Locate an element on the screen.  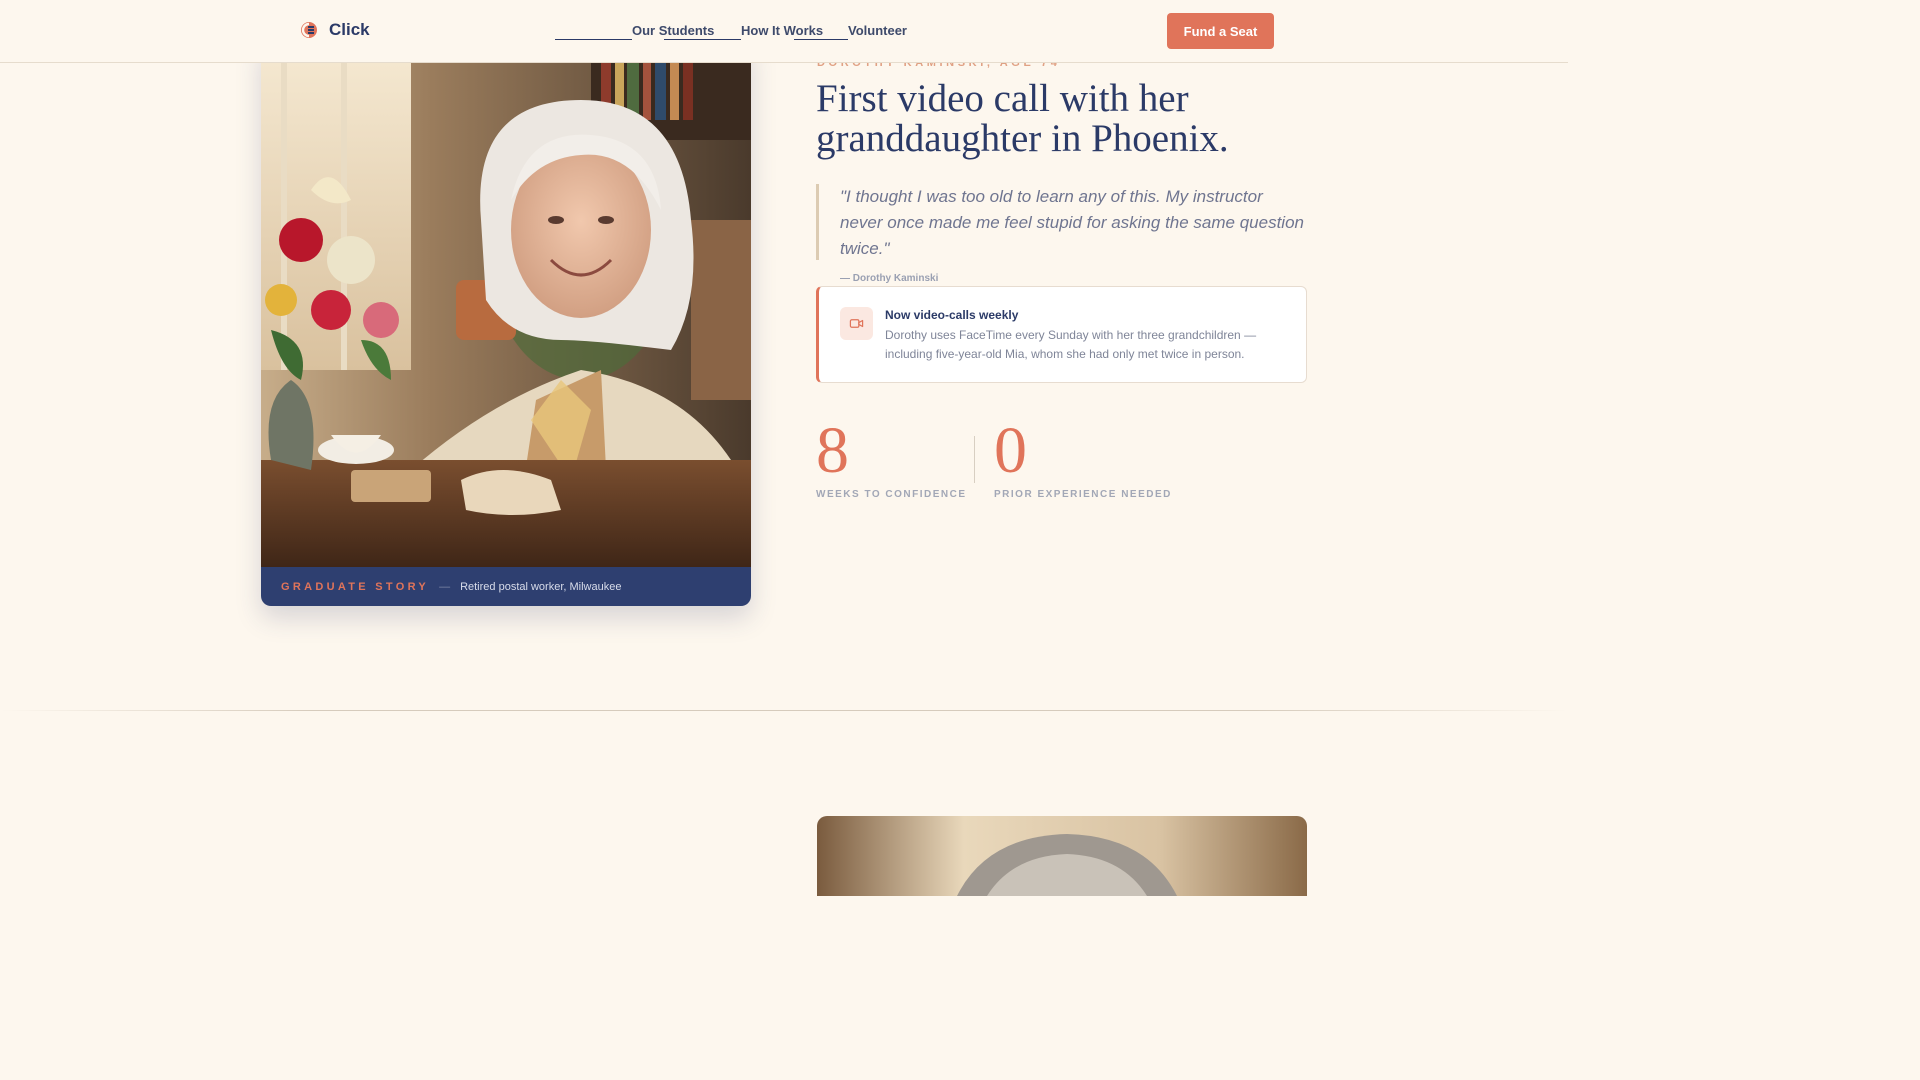
quote-attribution: — Dorothy Kaminski is located at coordinates (889, 278).